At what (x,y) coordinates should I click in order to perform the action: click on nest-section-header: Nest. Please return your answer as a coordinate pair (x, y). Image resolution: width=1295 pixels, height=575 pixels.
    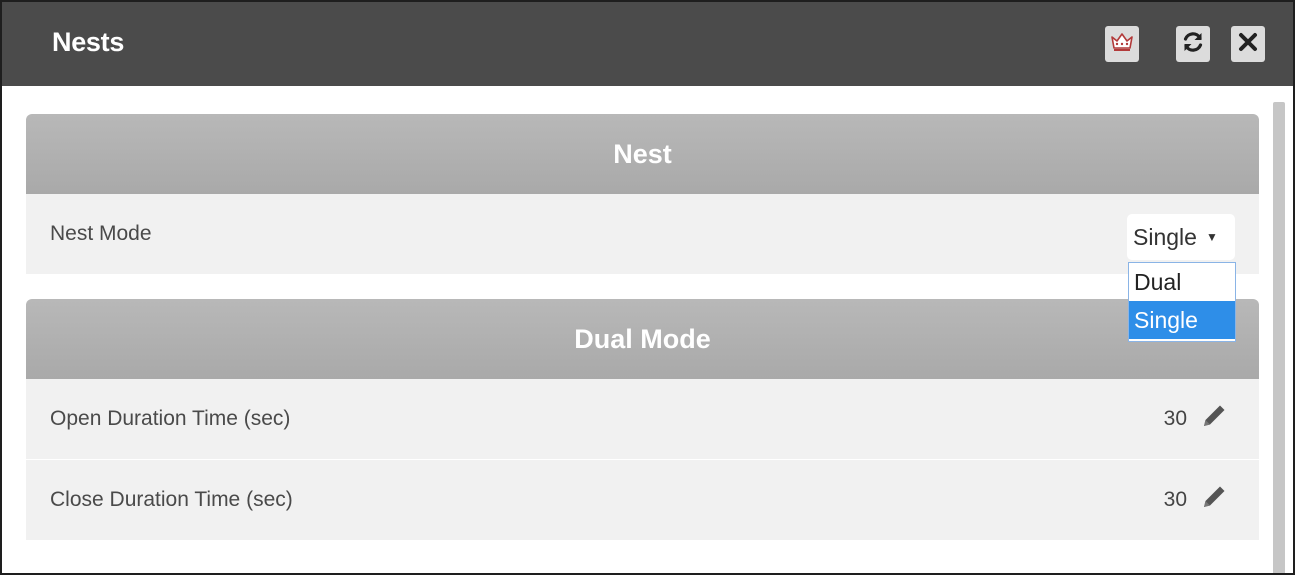
    Looking at the image, I should click on (642, 154).